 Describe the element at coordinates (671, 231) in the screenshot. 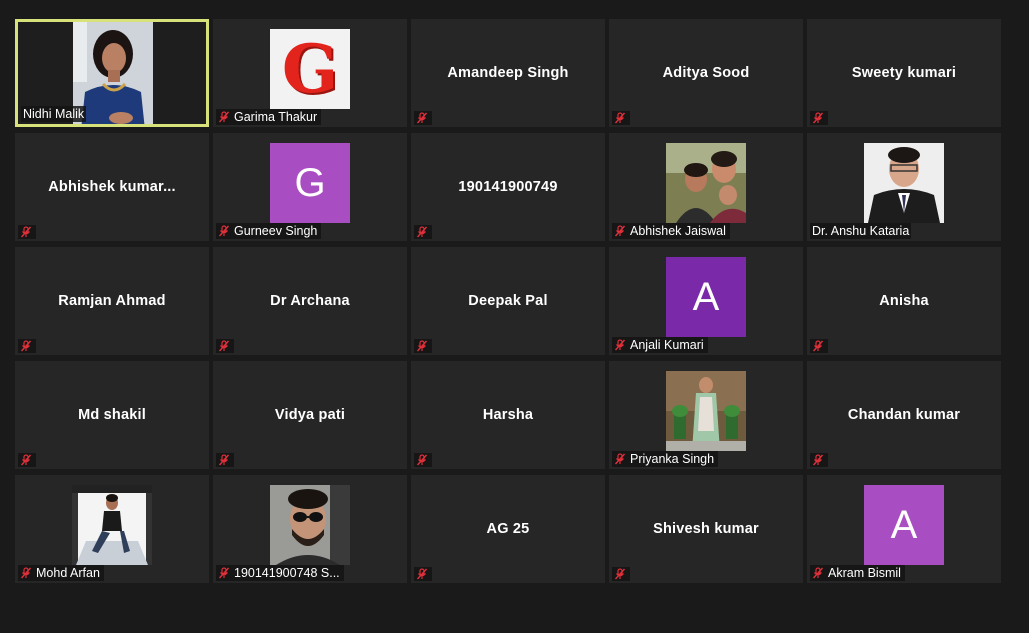

I see `participant-name-label: Abhishek Jaiswal` at that location.